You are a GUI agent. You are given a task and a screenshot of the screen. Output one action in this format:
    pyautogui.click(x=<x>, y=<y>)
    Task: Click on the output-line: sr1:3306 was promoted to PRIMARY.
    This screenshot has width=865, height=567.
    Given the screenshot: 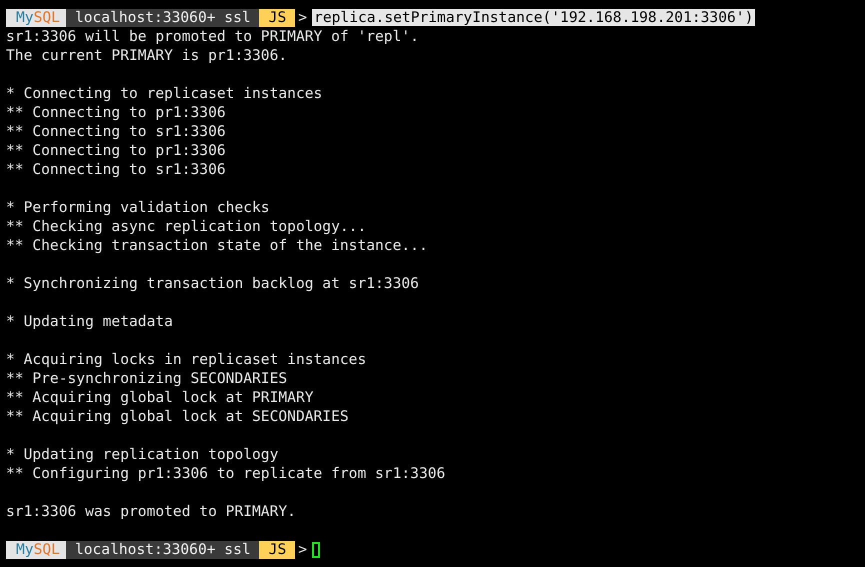 What is the action you would take?
    pyautogui.click(x=151, y=511)
    